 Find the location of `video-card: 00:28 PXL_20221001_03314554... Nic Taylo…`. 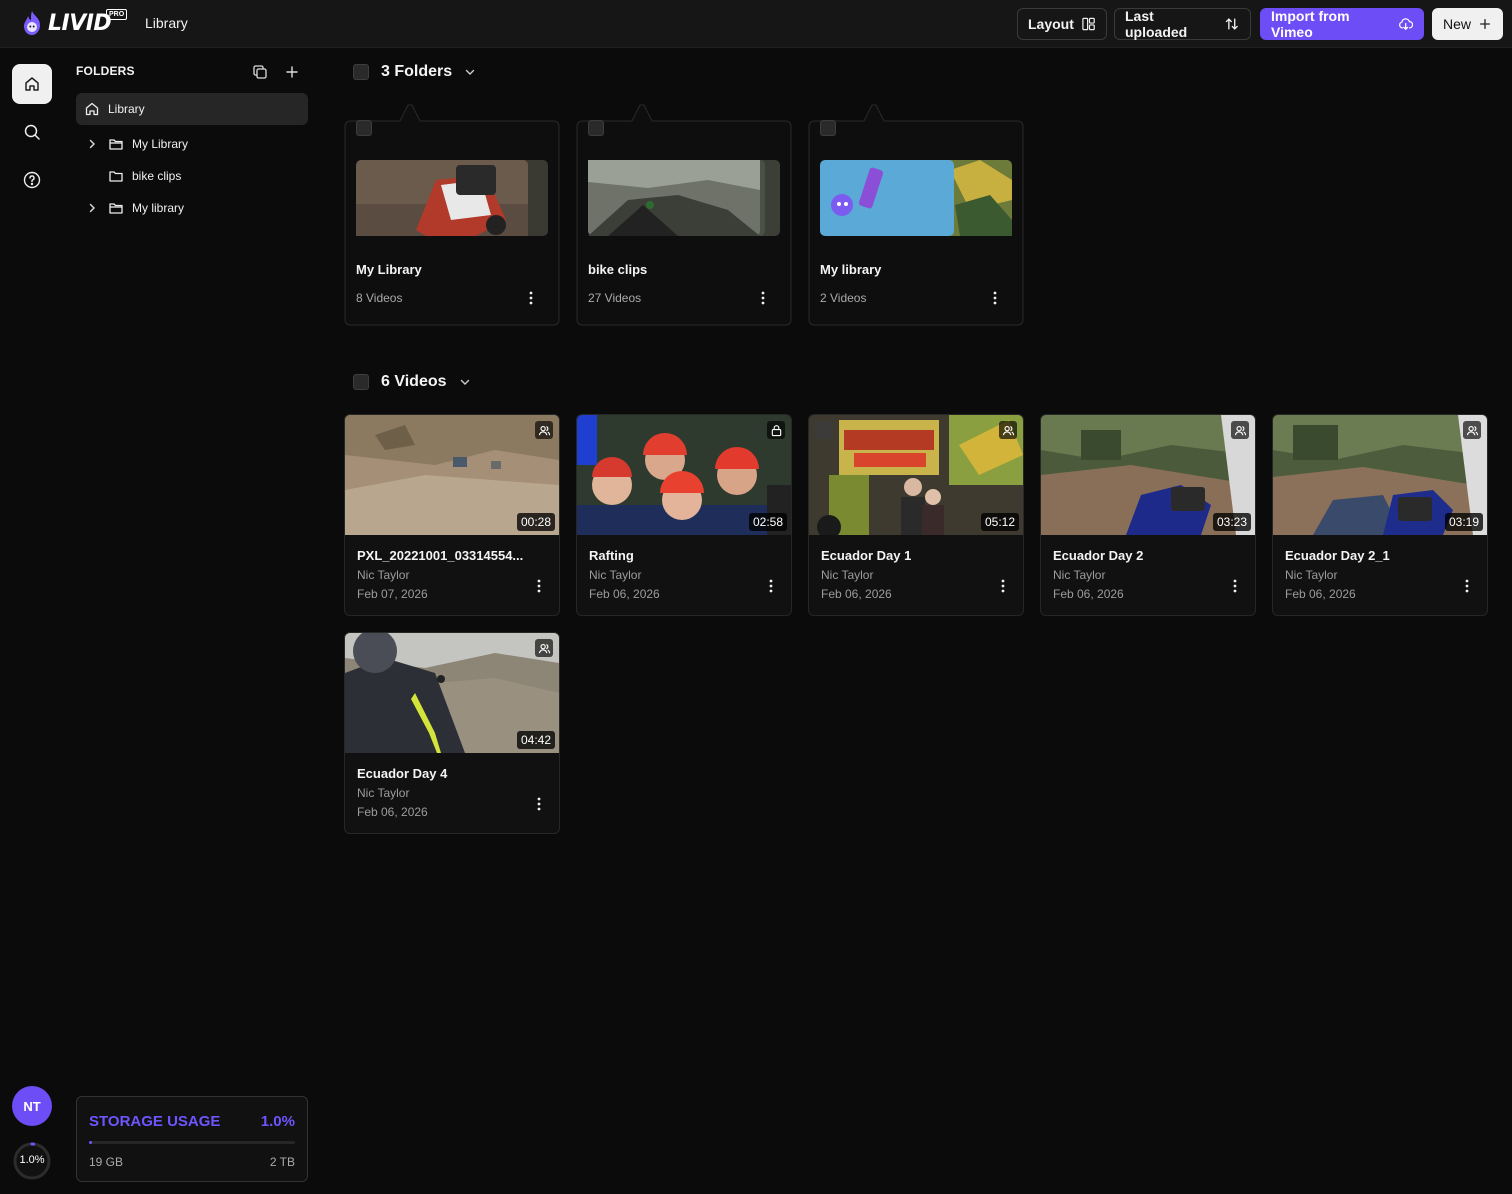

video-card: 00:28 PXL_20221001_03314554... Nic Taylo… is located at coordinates (452, 515).